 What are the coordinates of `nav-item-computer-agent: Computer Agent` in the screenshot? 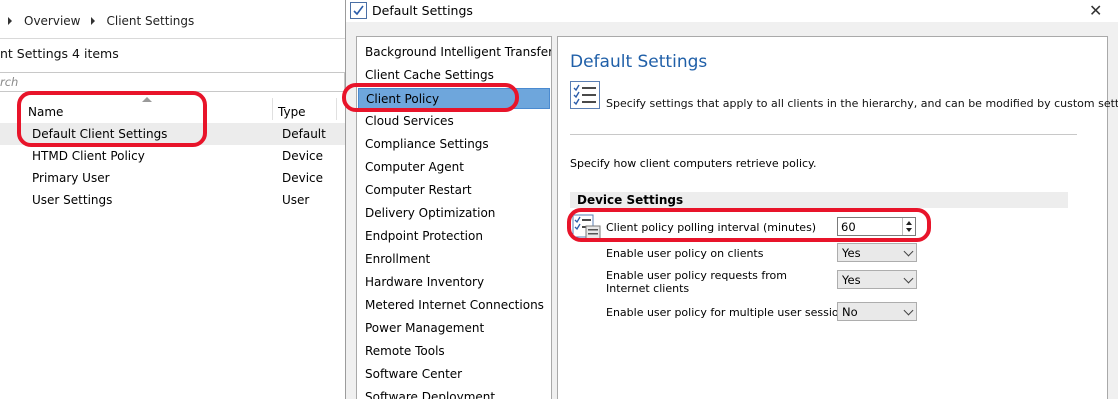 It's located at (454, 167).